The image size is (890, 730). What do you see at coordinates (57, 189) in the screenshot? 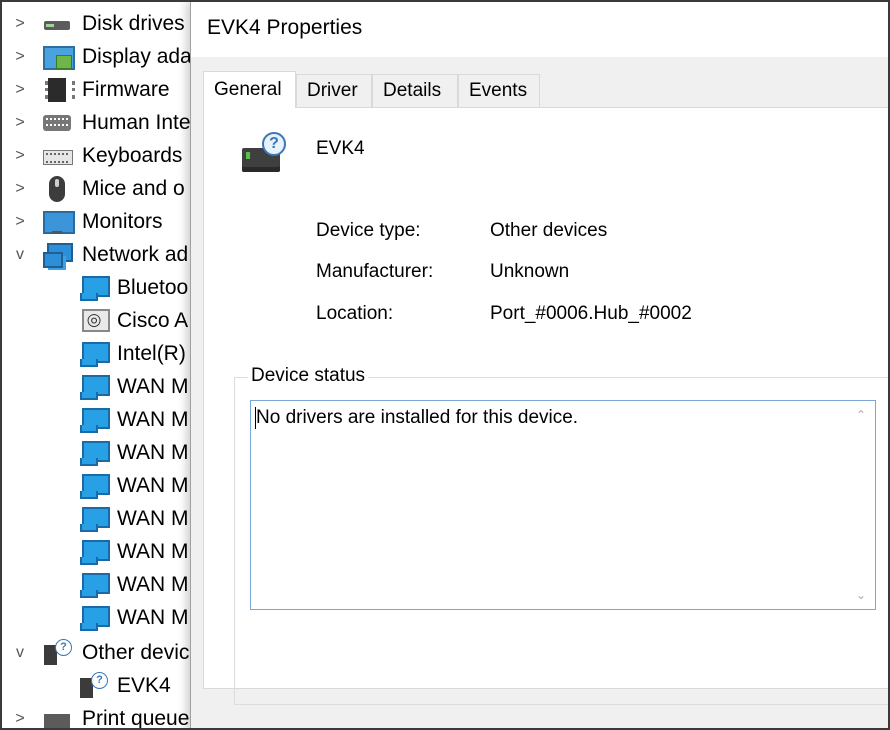
I see `mouse-icon` at bounding box center [57, 189].